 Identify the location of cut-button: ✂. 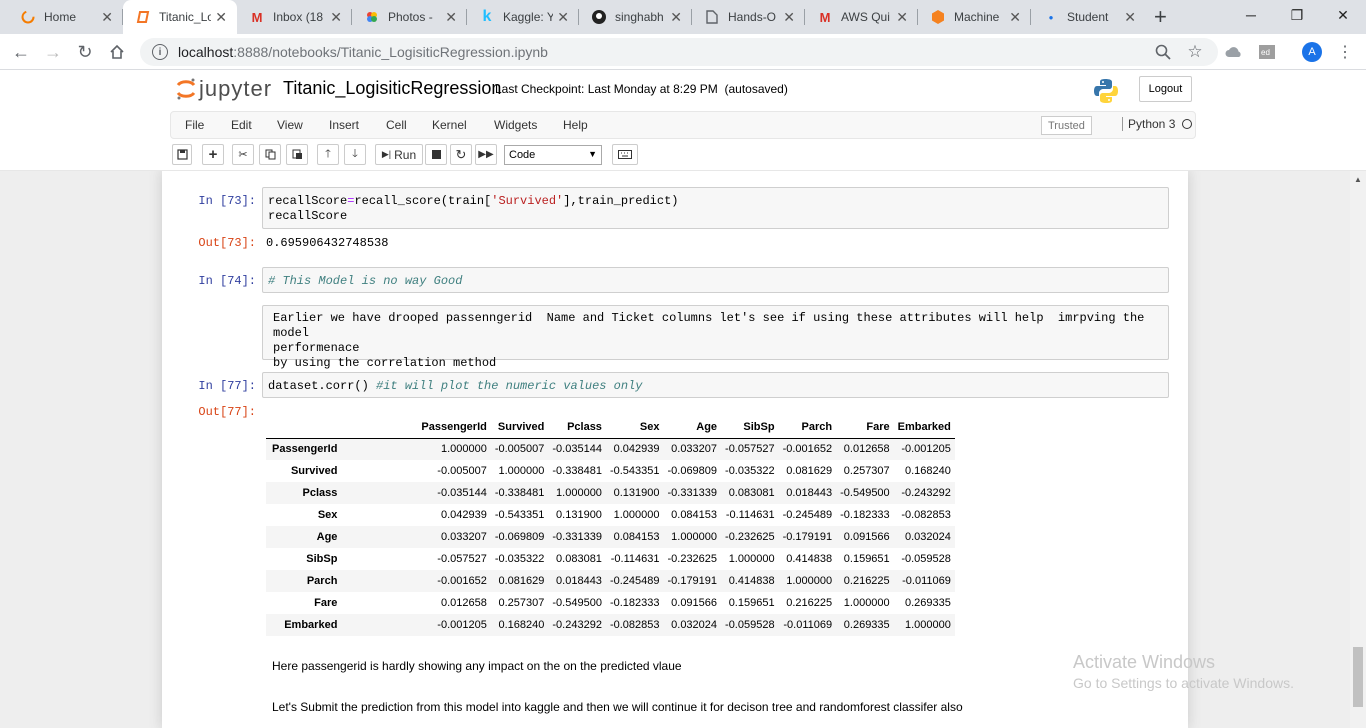
(243, 154).